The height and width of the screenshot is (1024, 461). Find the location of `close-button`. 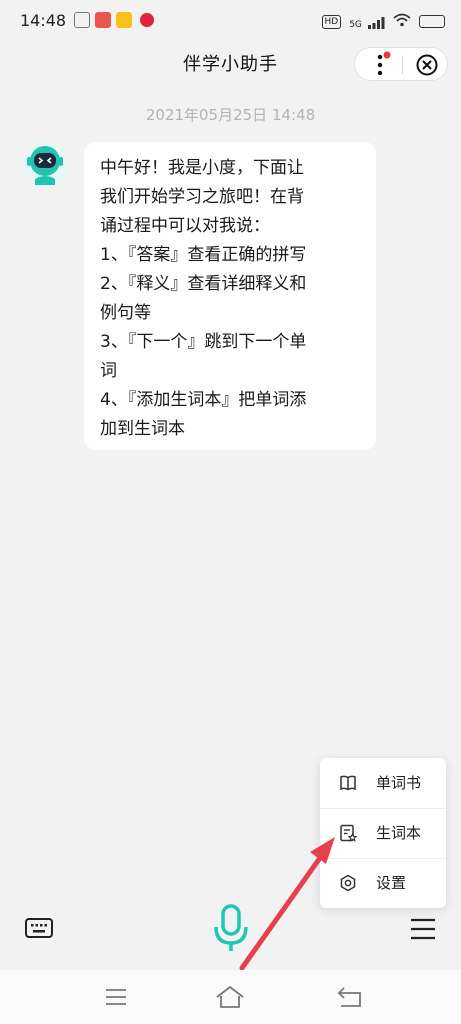

close-button is located at coordinates (425, 65).